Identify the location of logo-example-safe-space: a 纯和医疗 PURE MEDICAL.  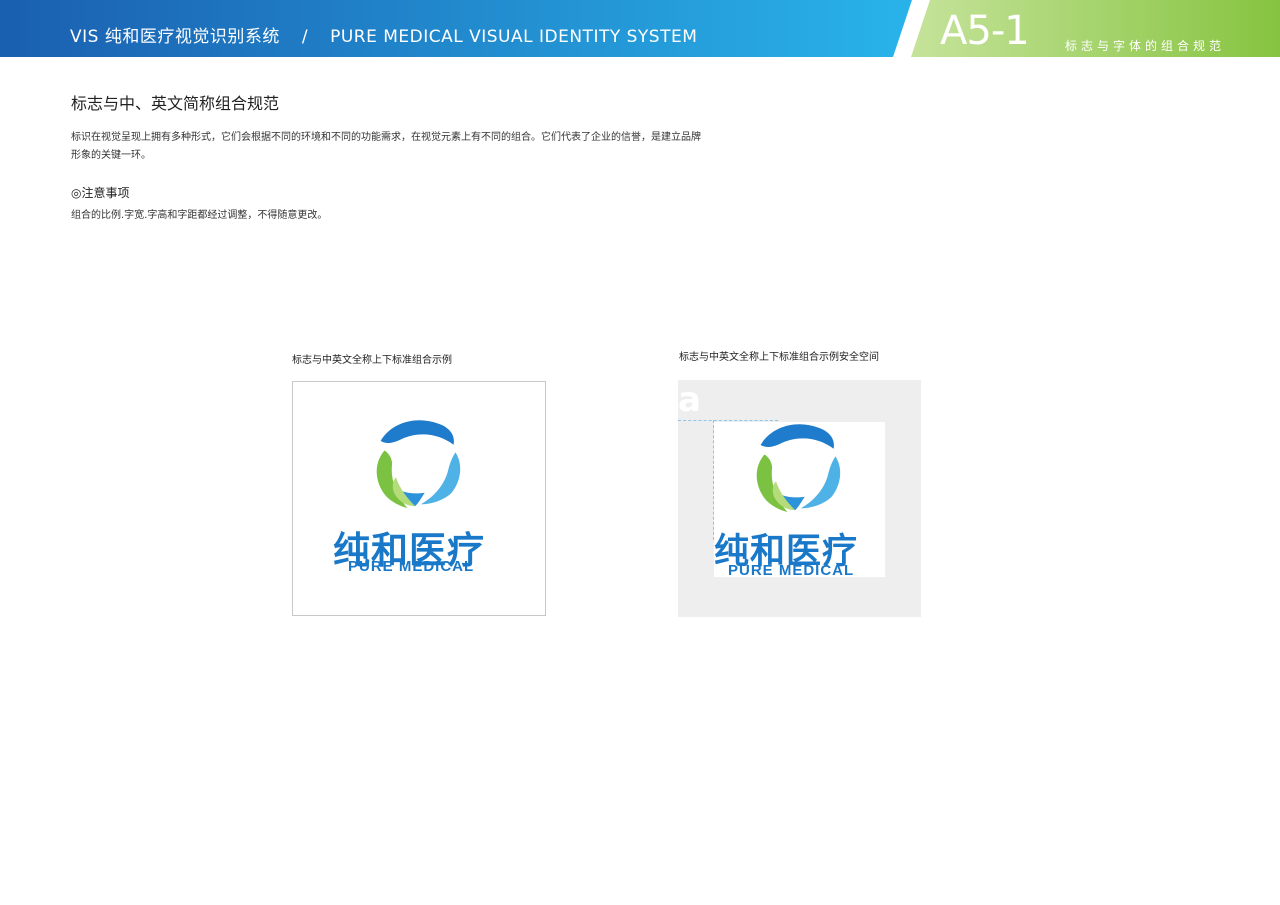
(799, 498).